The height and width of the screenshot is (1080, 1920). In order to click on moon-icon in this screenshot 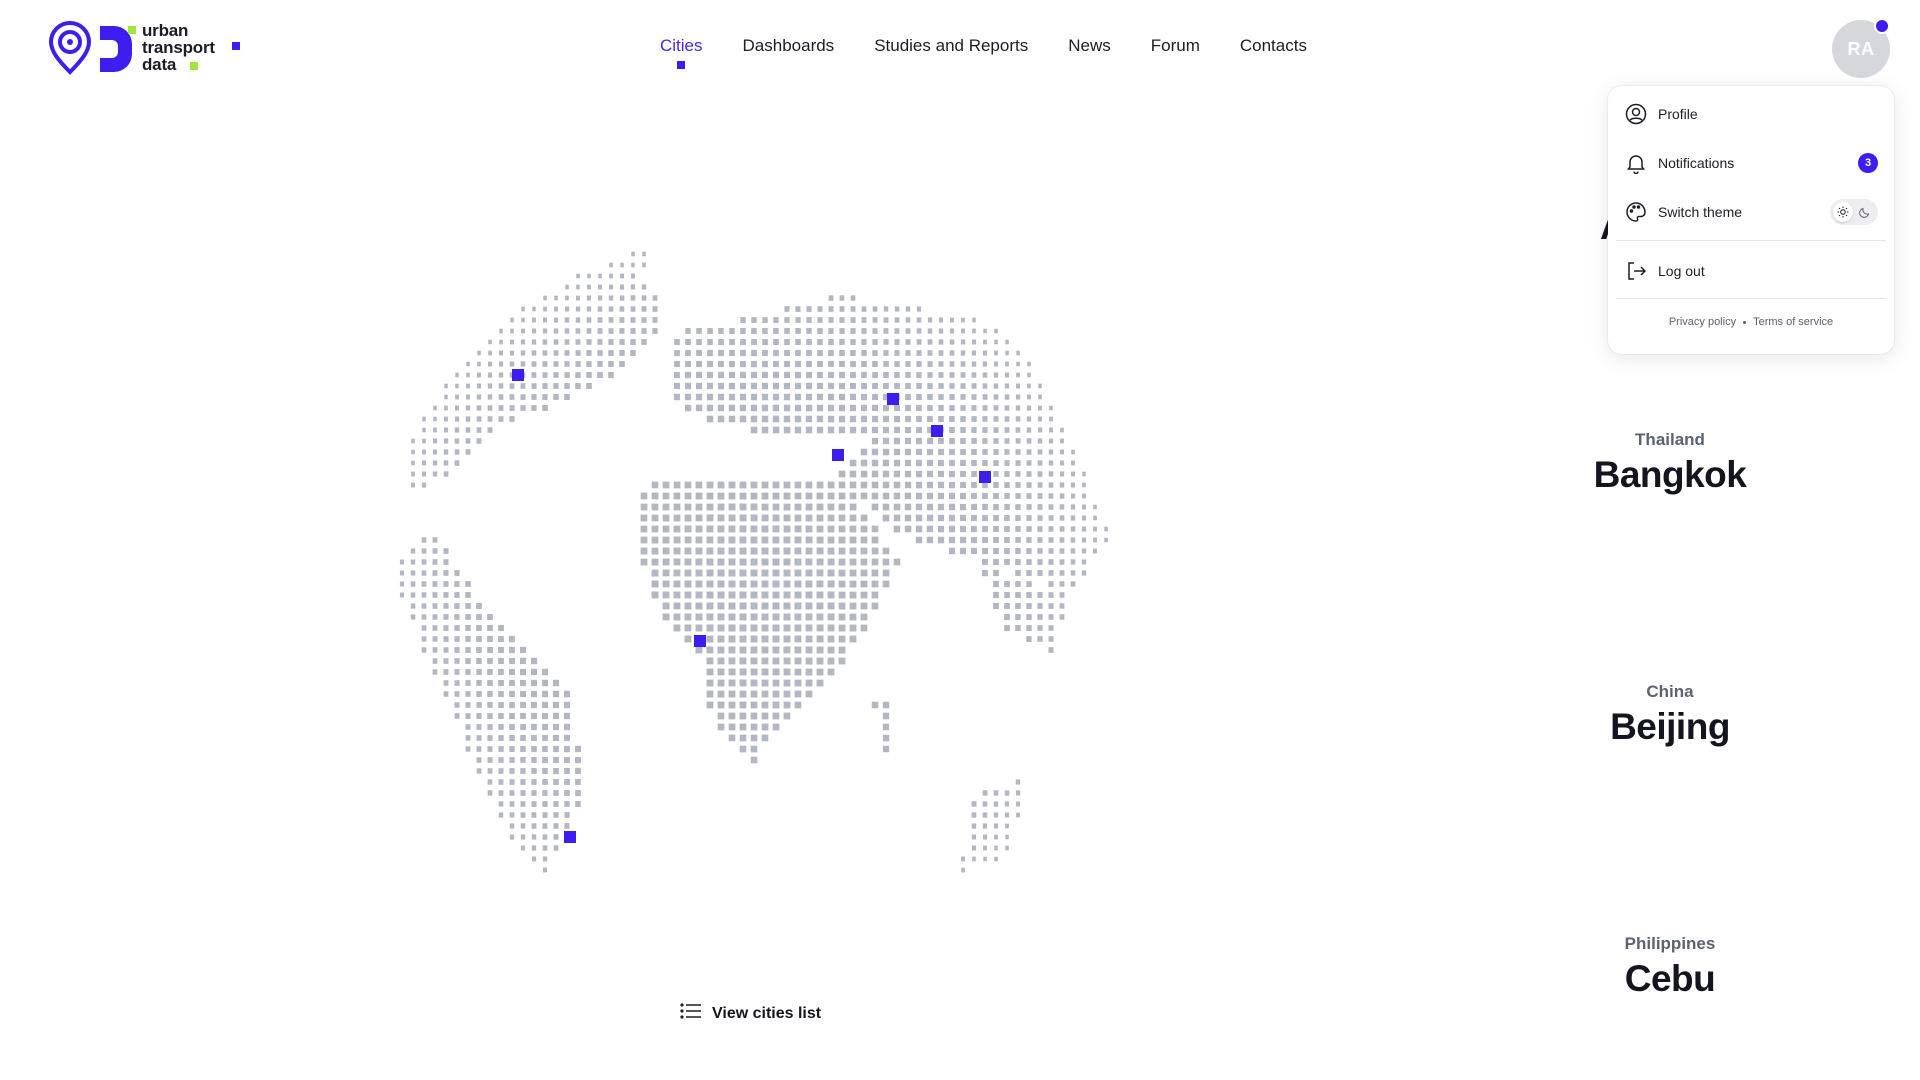, I will do `click(1865, 212)`.